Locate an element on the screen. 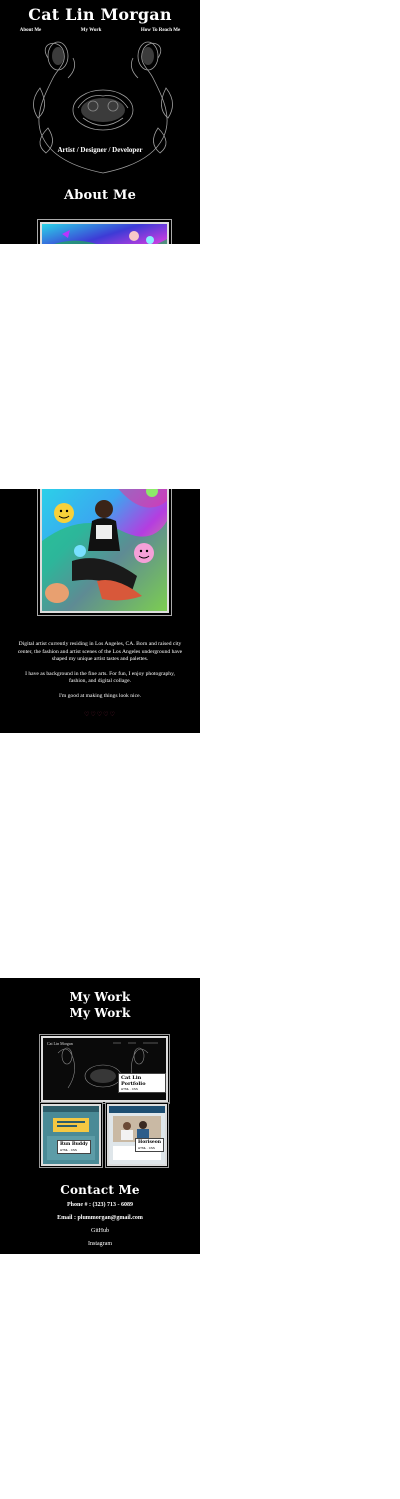  site-title: Cat Lin Morgan is located at coordinates (100, 14).